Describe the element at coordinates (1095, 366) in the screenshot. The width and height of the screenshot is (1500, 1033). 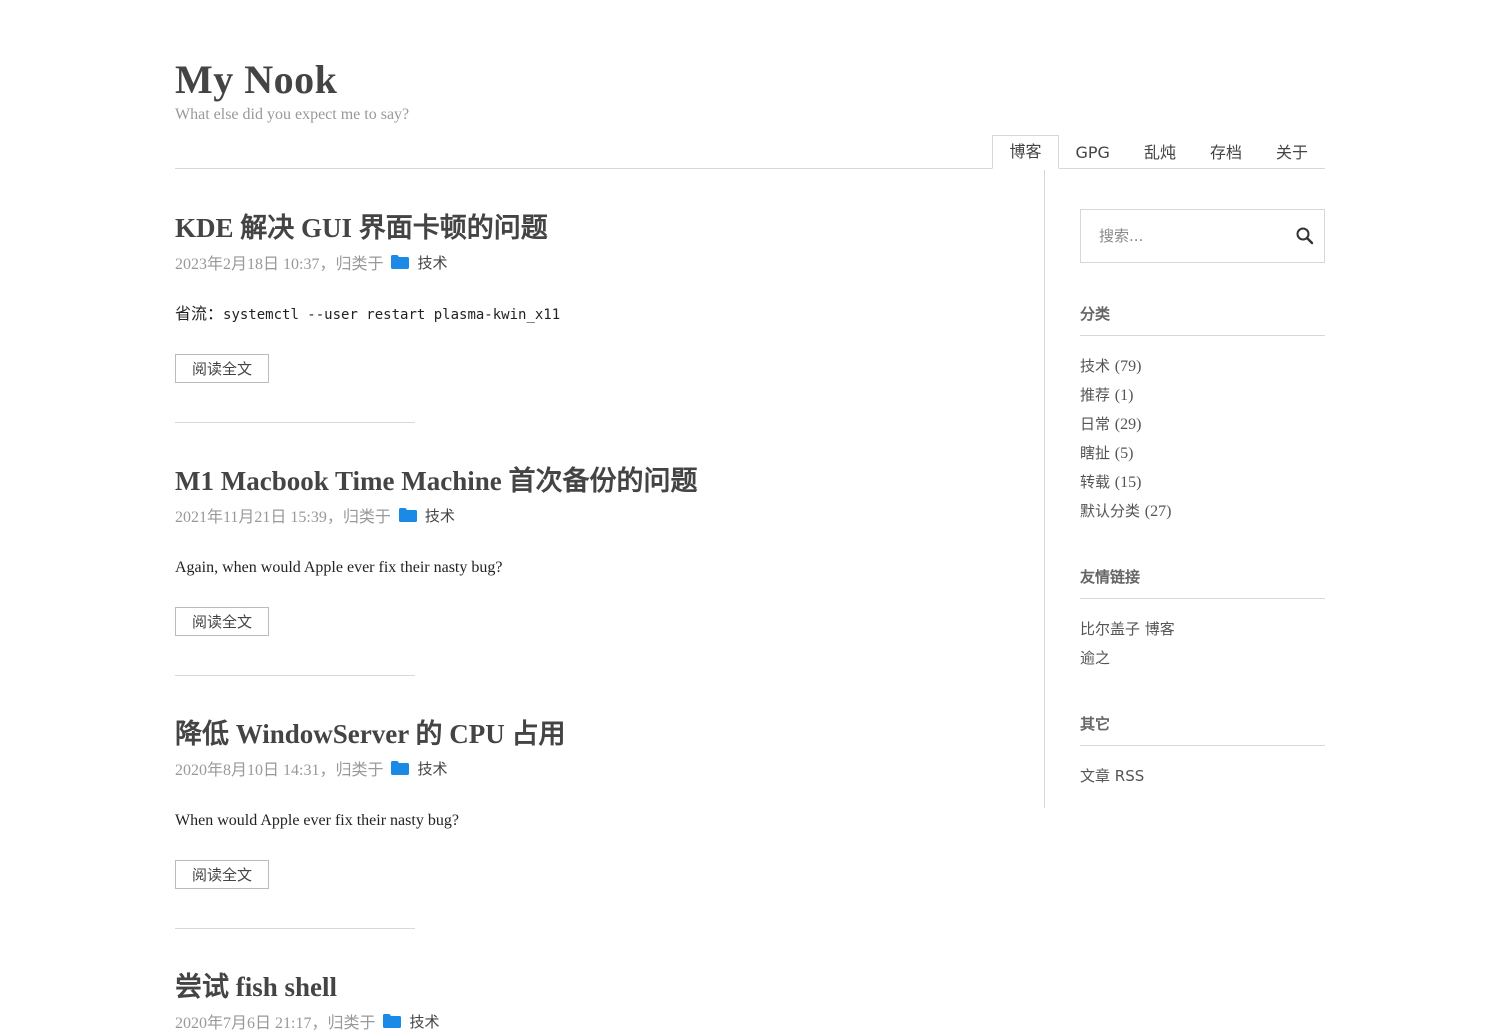
I see `category-name: 技术` at that location.